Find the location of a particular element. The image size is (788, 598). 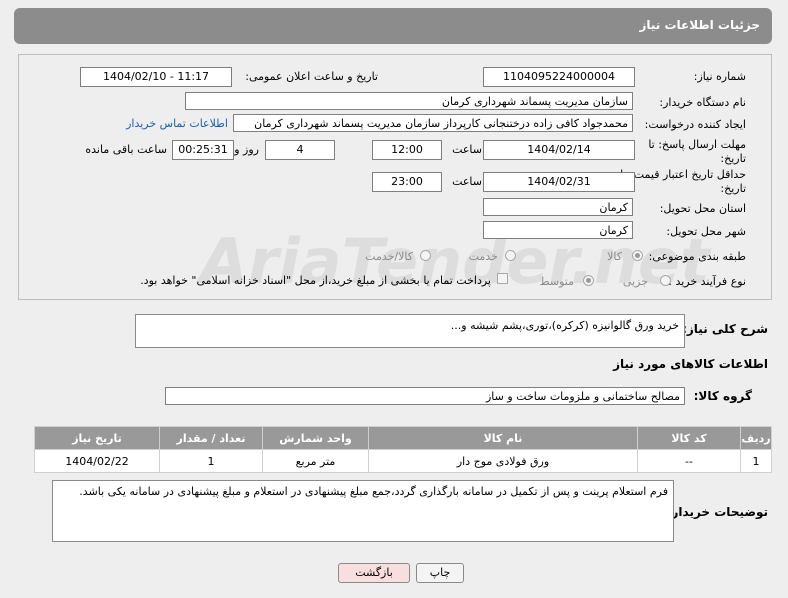

buyer-org-label: نام دستگاه خریدار: is located at coordinates (702, 102).